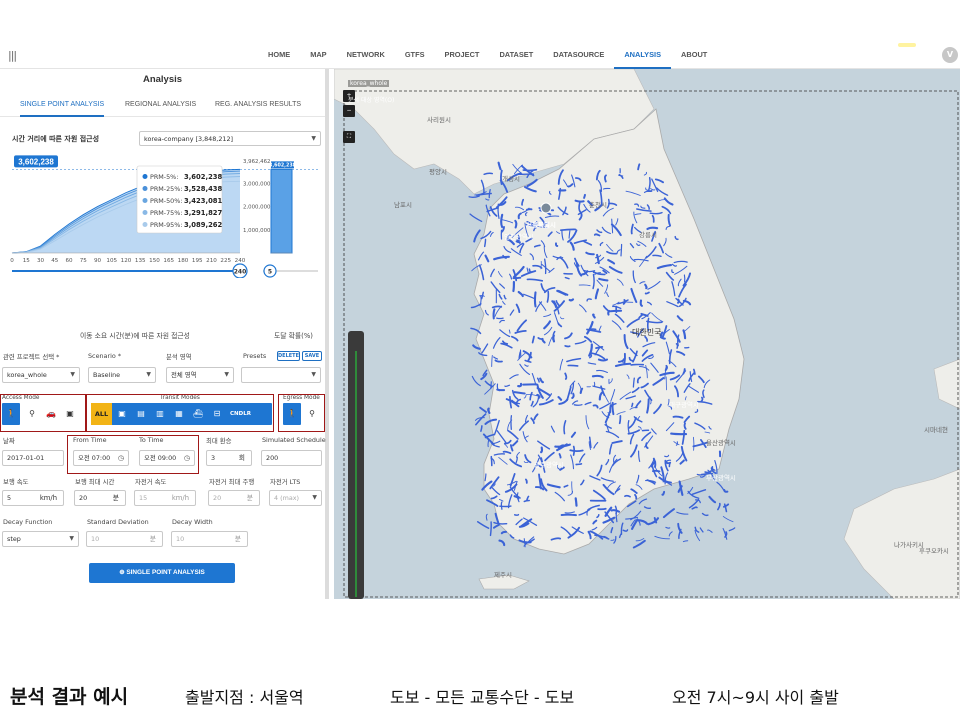 This screenshot has width=960, height=720. Describe the element at coordinates (41, 375) in the screenshot. I see `project-select: korea_whole ▼` at that location.